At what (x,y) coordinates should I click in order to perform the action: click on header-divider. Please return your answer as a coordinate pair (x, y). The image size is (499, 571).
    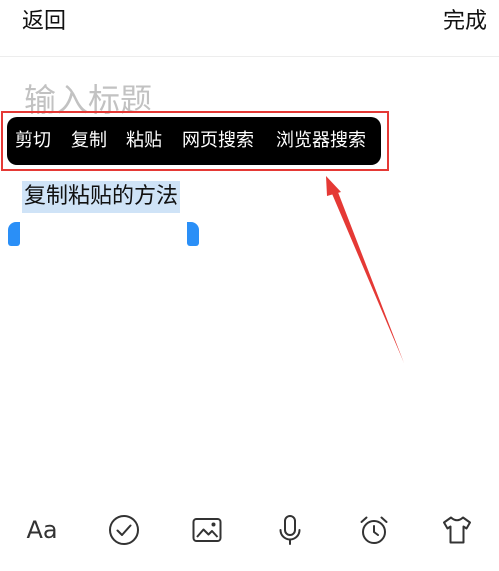
    Looking at the image, I should click on (249, 56).